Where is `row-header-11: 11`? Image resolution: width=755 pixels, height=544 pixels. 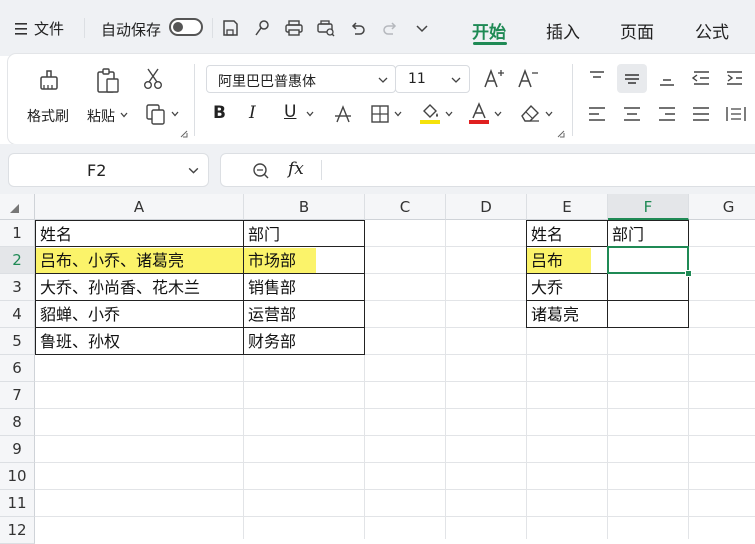 row-header-11: 11 is located at coordinates (17, 503).